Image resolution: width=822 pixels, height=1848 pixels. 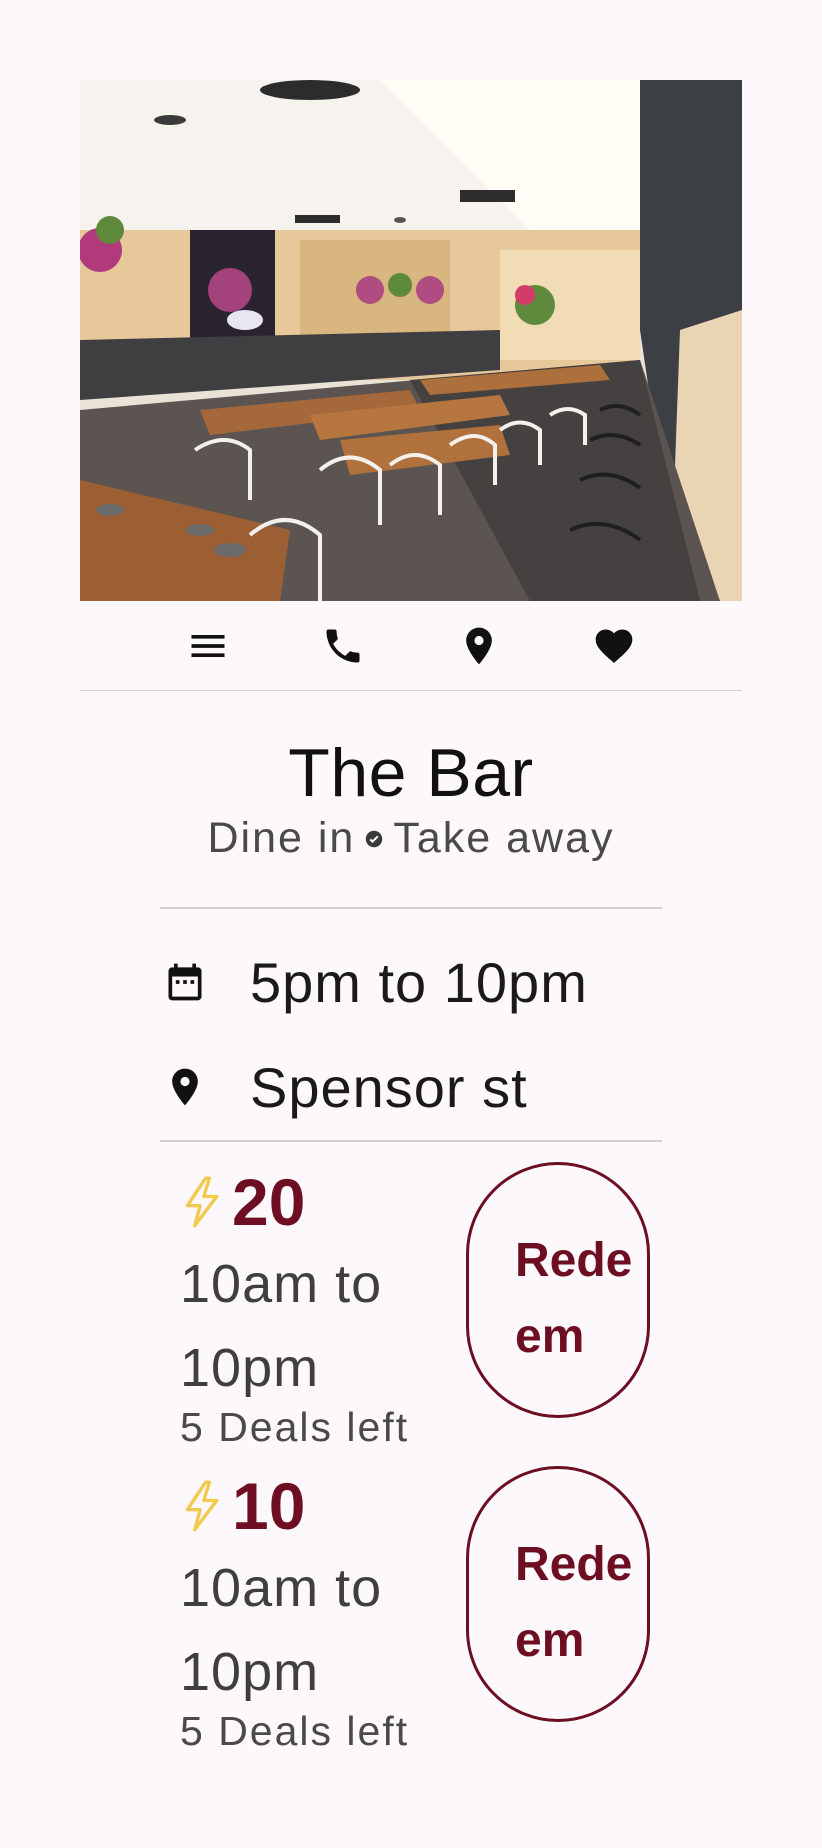 What do you see at coordinates (374, 839) in the screenshot?
I see `check-circle-icon` at bounding box center [374, 839].